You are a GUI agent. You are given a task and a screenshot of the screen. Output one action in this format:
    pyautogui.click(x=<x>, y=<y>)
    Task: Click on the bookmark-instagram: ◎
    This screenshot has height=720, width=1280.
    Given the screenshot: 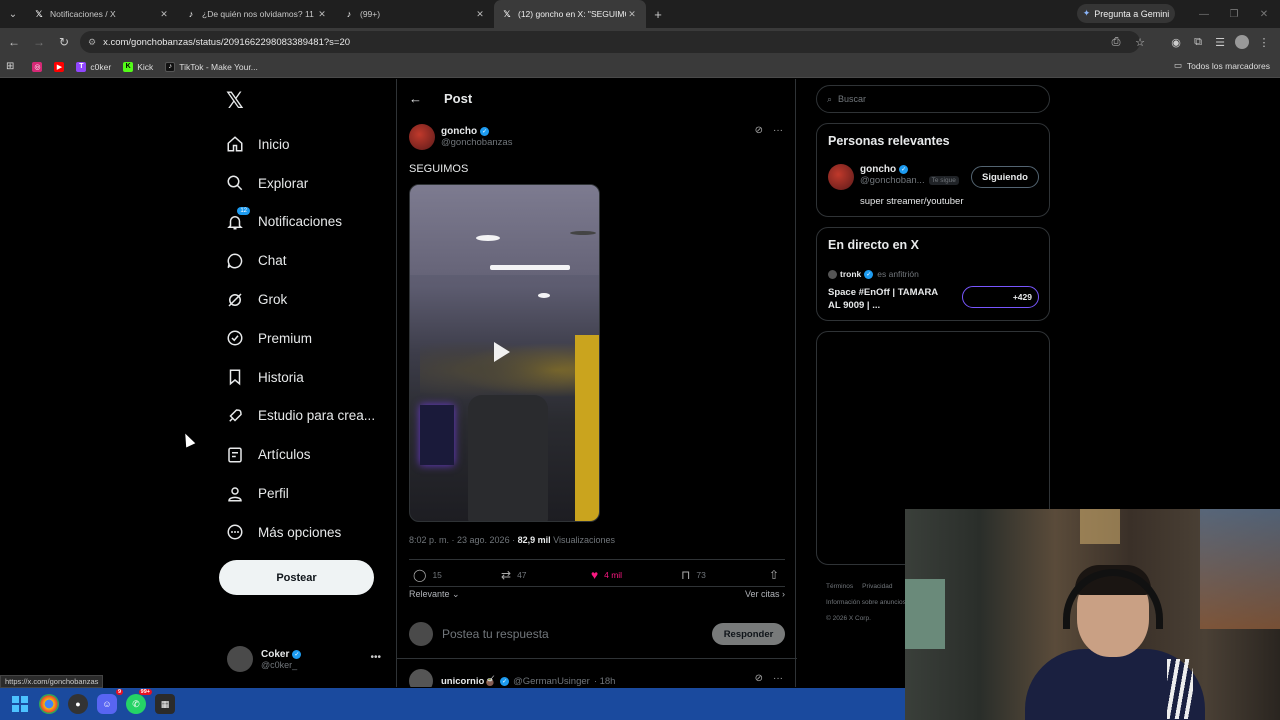 What is the action you would take?
    pyautogui.click(x=39, y=66)
    